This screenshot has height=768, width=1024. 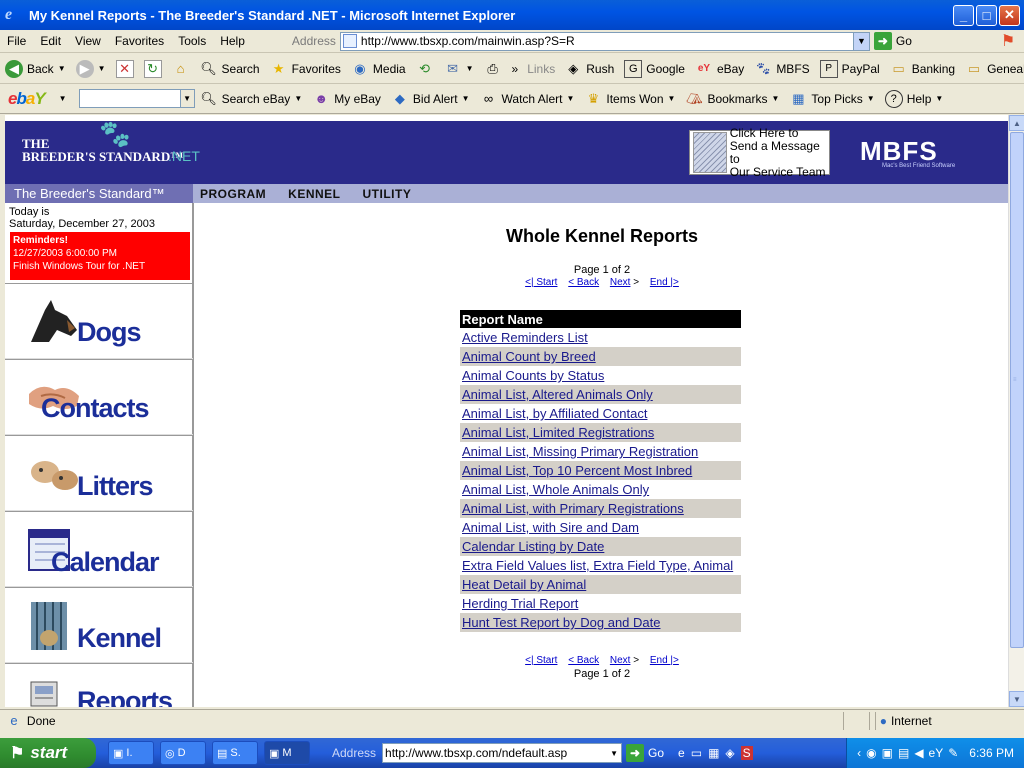 I want to click on ebay-menu-dropdown-icon: ▼, so click(x=63, y=98).